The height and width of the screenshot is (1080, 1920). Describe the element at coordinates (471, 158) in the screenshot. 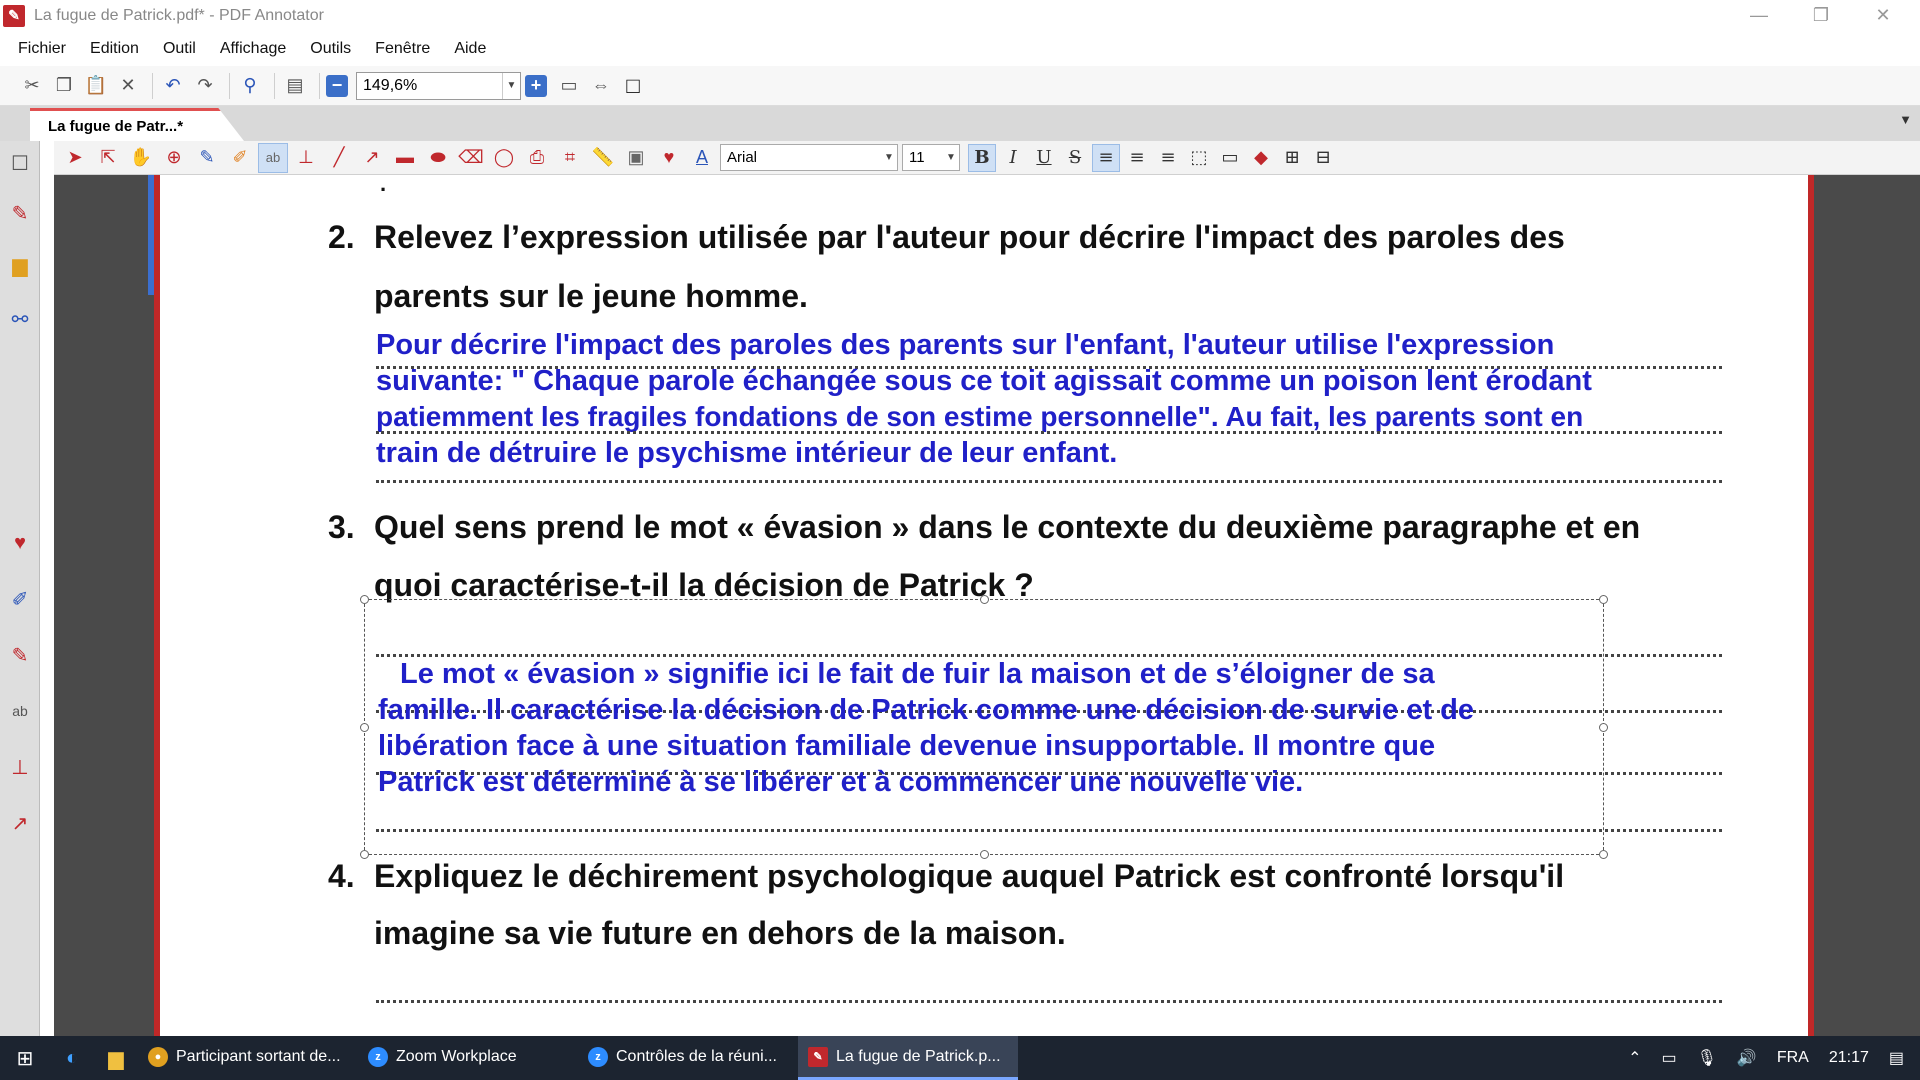

I see `eraser-icon: ⌫` at that location.